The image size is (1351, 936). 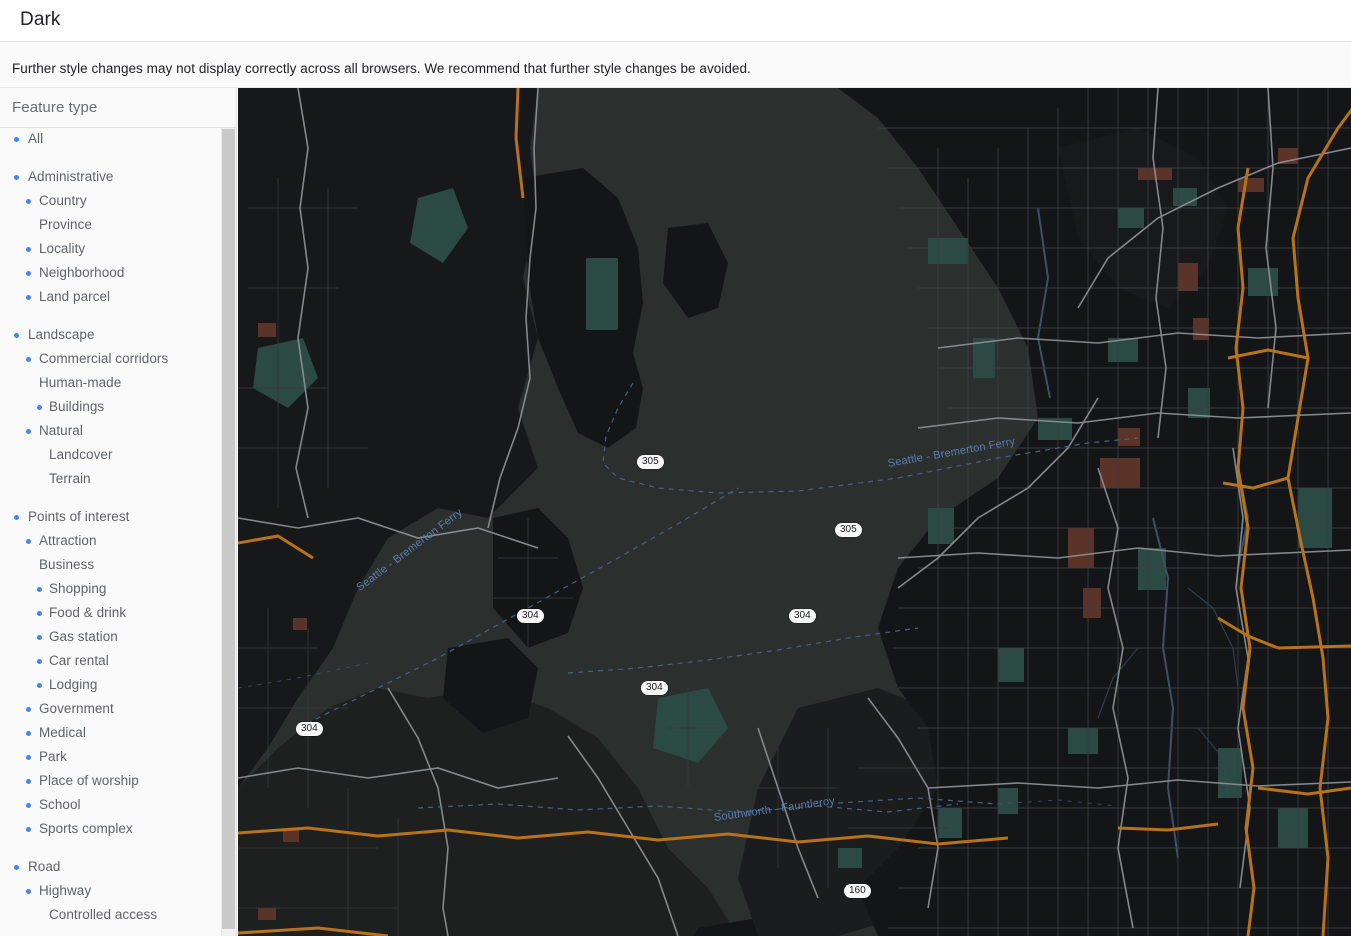 I want to click on tree-item-label: Human-made, so click(x=80, y=382).